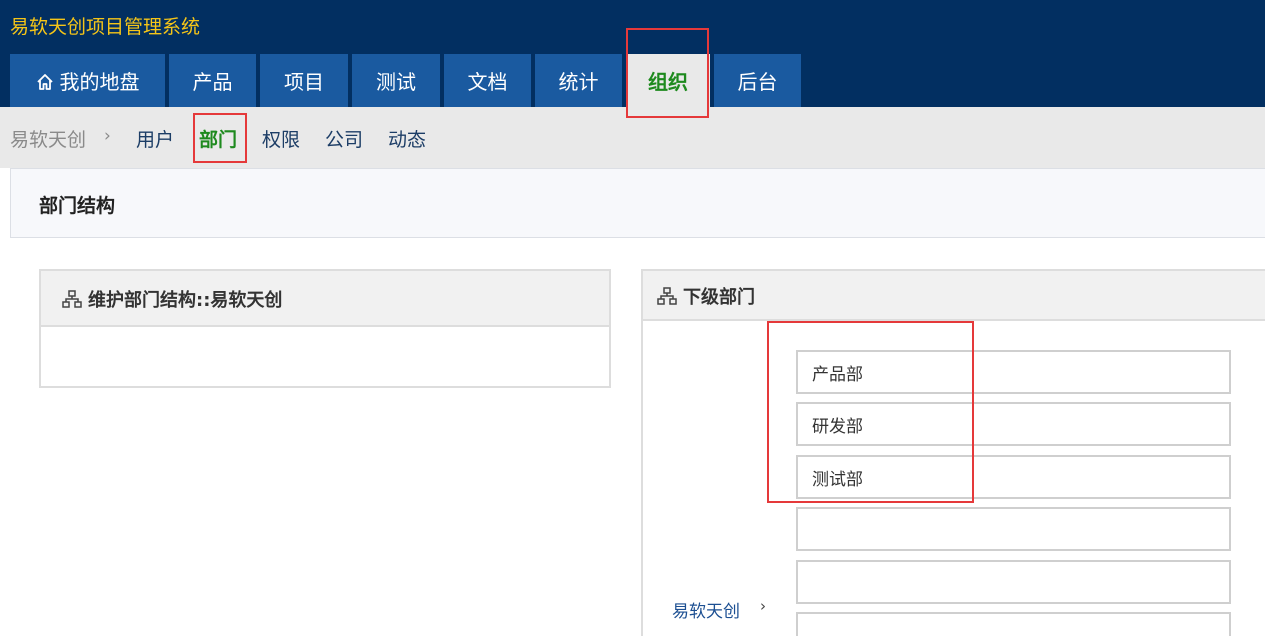  I want to click on tab-test: 测试, so click(396, 80).